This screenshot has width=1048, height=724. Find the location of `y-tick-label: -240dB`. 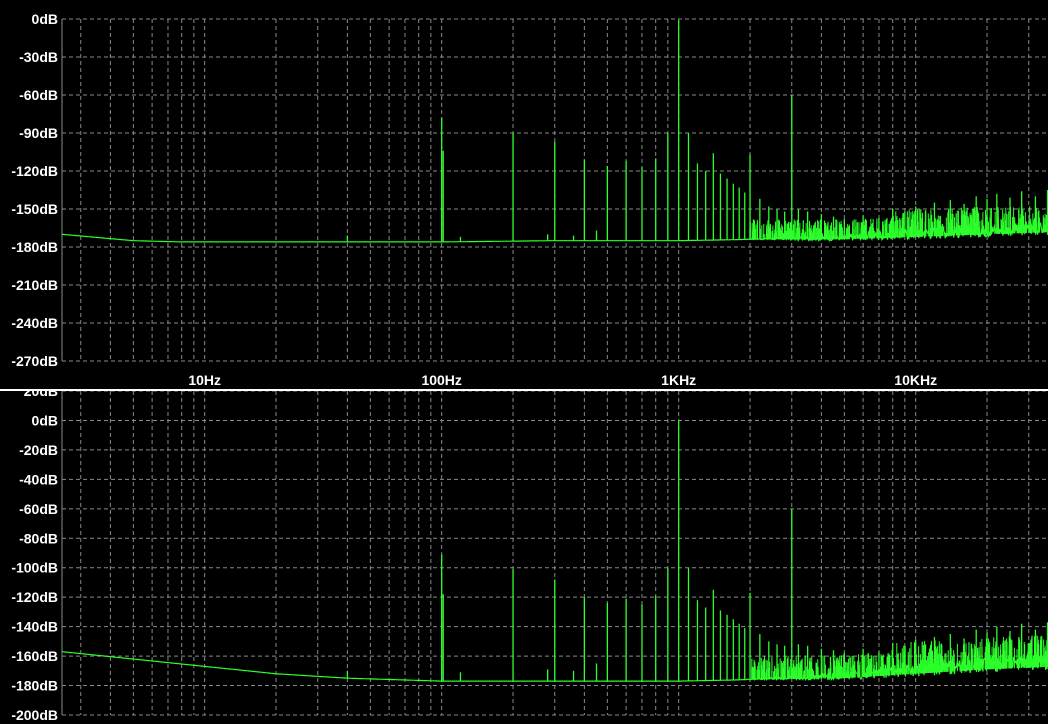

y-tick-label: -240dB is located at coordinates (34, 323).